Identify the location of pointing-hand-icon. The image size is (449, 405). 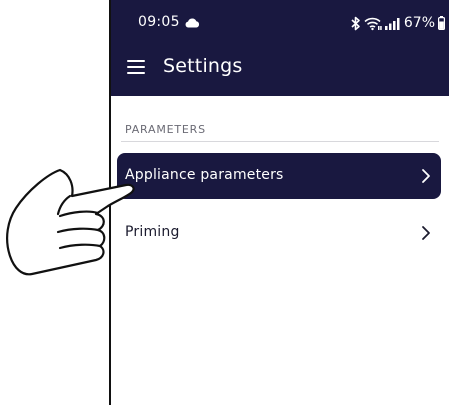
(70, 222).